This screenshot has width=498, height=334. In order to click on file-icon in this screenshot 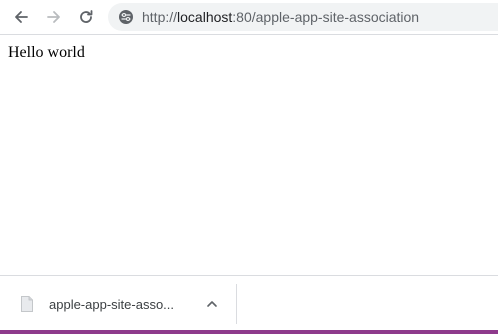, I will do `click(27, 304)`.